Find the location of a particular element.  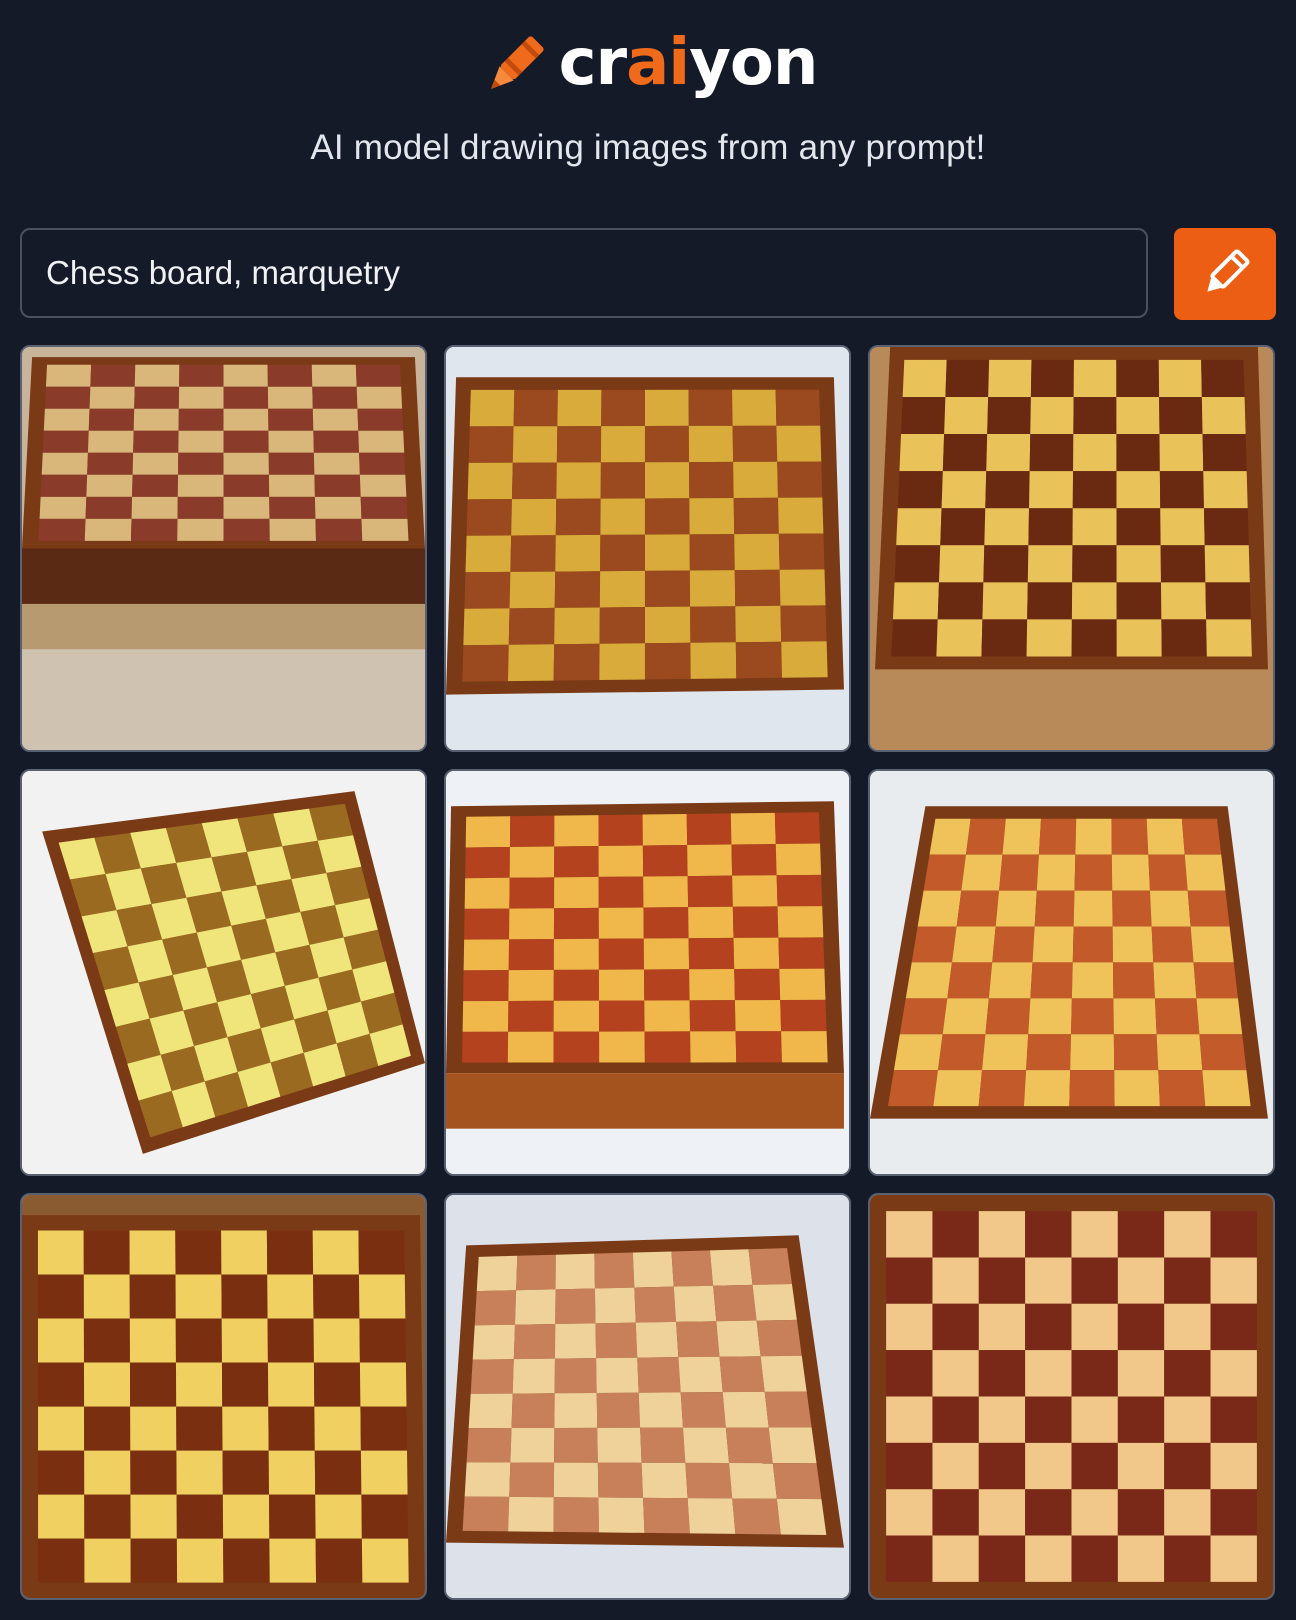

pencil-icon is located at coordinates (1228, 270).